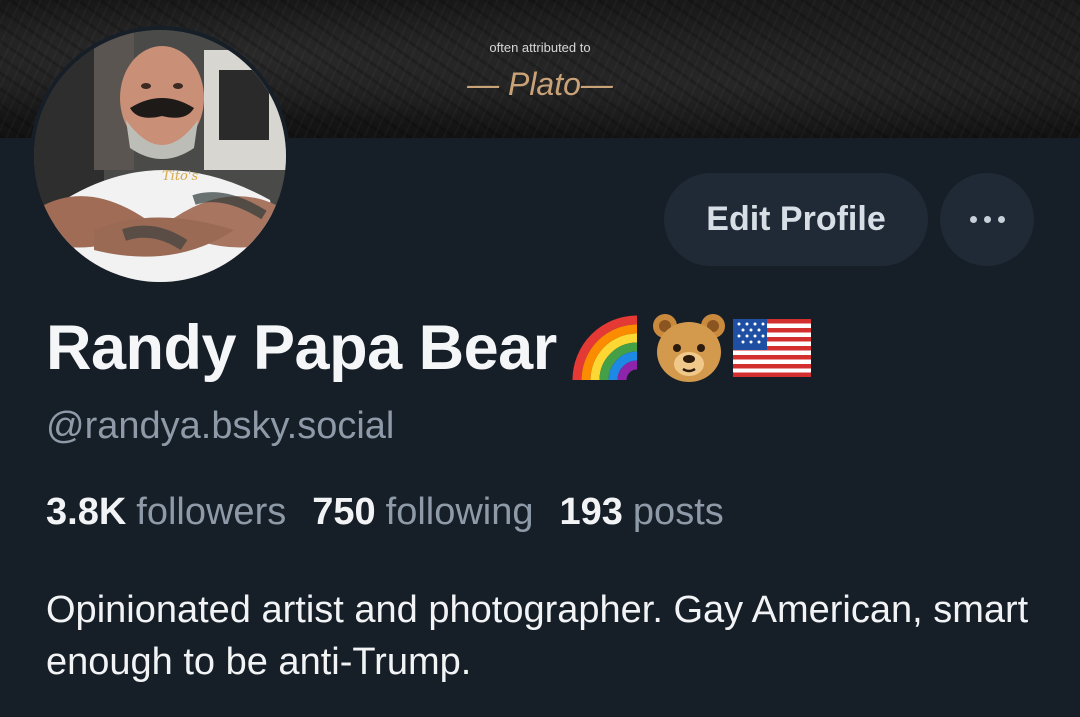  I want to click on banner-quote-author: — Plato—, so click(540, 84).